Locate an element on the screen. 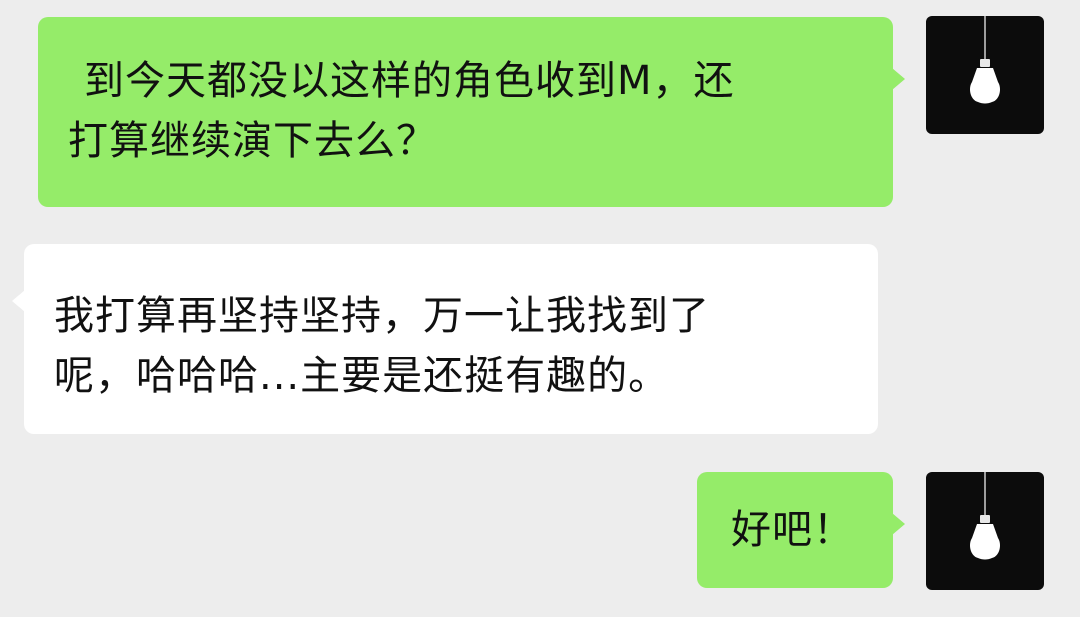 The image size is (1080, 617). message-text-line: 我打算再坚持坚持，万一让我找到了 is located at coordinates (382, 316).